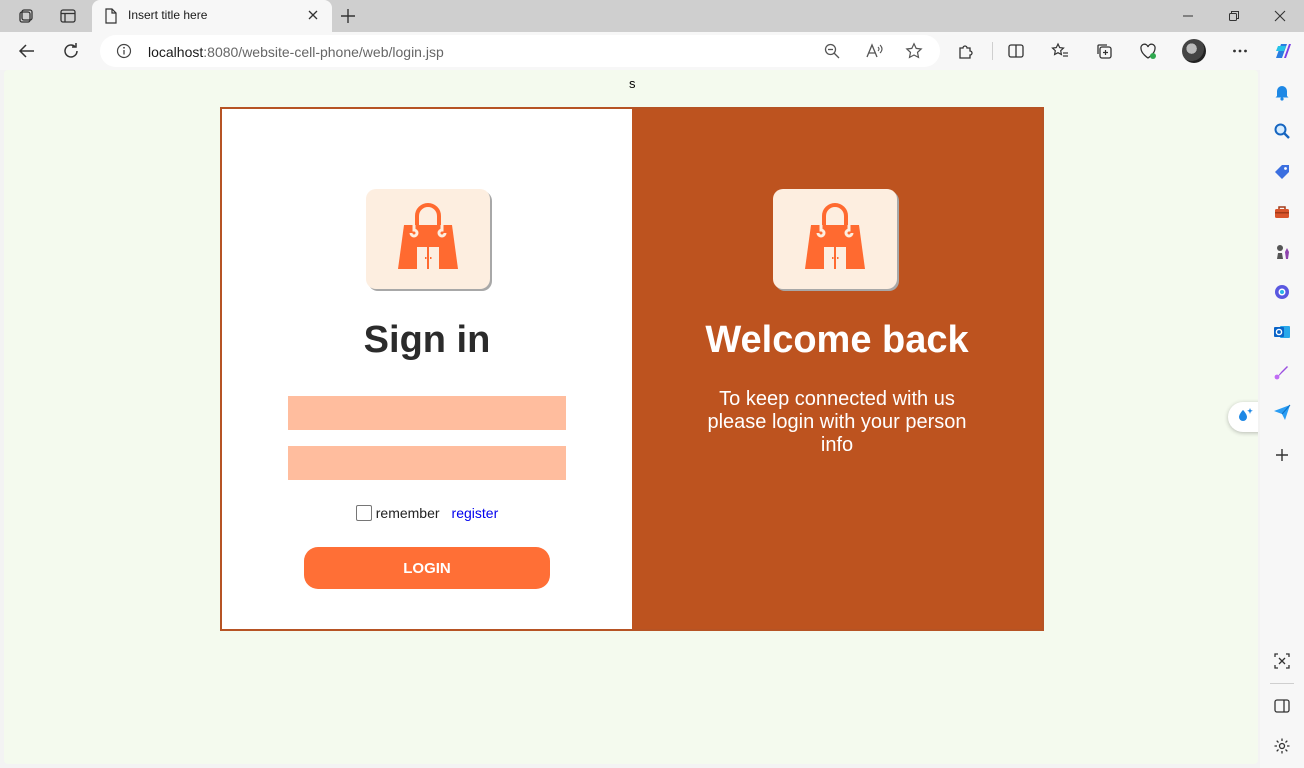 The width and height of the screenshot is (1304, 768). Describe the element at coordinates (1016, 51) in the screenshot. I see `split-screen-icon` at that location.